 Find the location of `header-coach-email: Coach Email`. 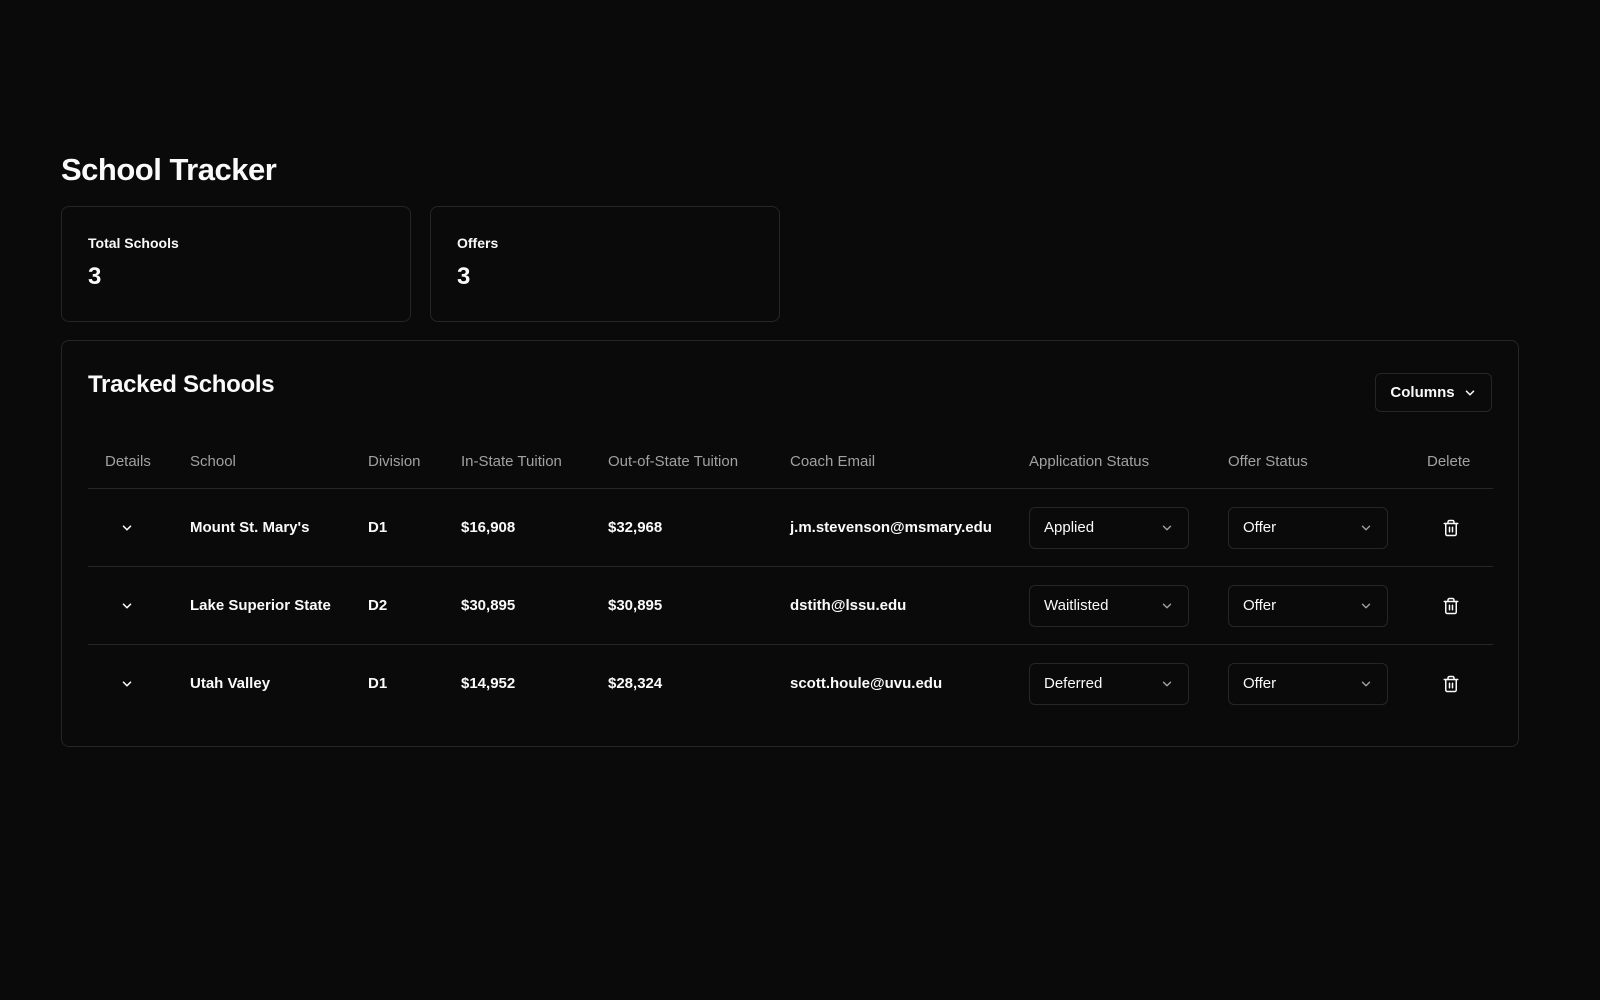

header-coach-email: Coach Email is located at coordinates (909, 461).